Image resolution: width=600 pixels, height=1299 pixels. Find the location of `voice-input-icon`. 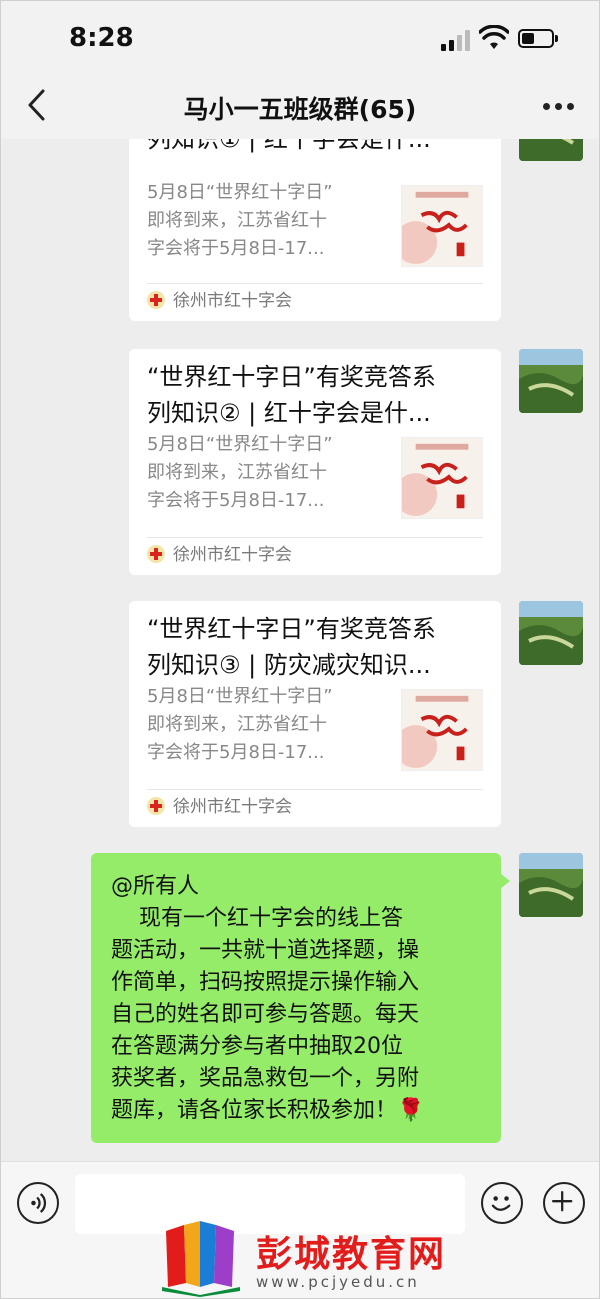

voice-input-icon is located at coordinates (38, 1203).